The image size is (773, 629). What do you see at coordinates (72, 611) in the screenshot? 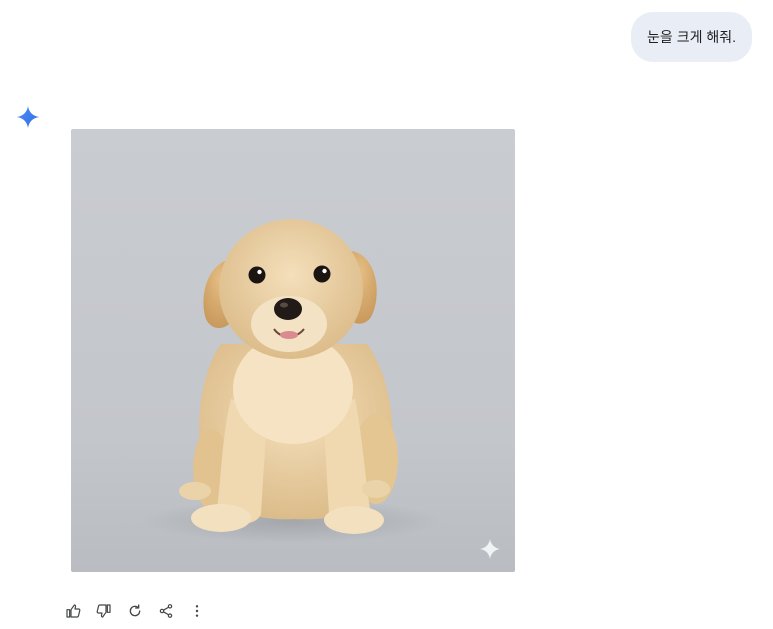
I see `thumbs-up-icon` at bounding box center [72, 611].